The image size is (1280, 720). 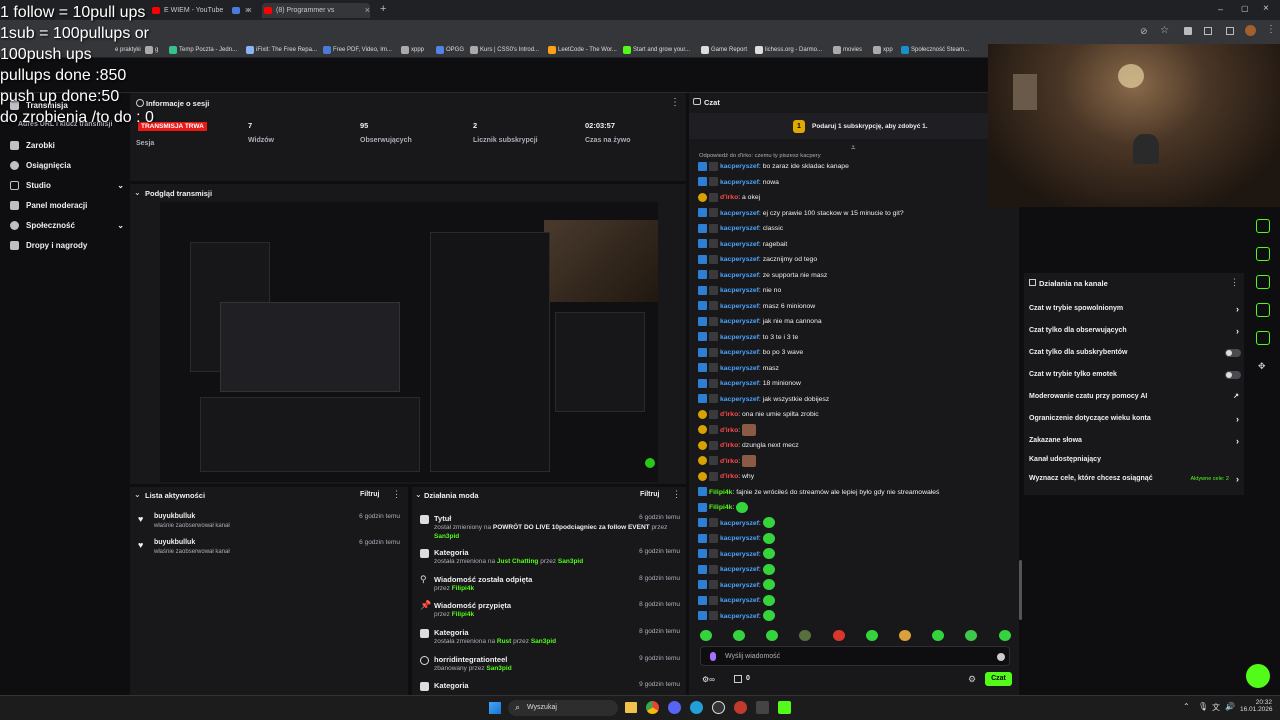 What do you see at coordinates (1145, 31) in the screenshot?
I see `eye-off-icon: ⊘` at bounding box center [1145, 31].